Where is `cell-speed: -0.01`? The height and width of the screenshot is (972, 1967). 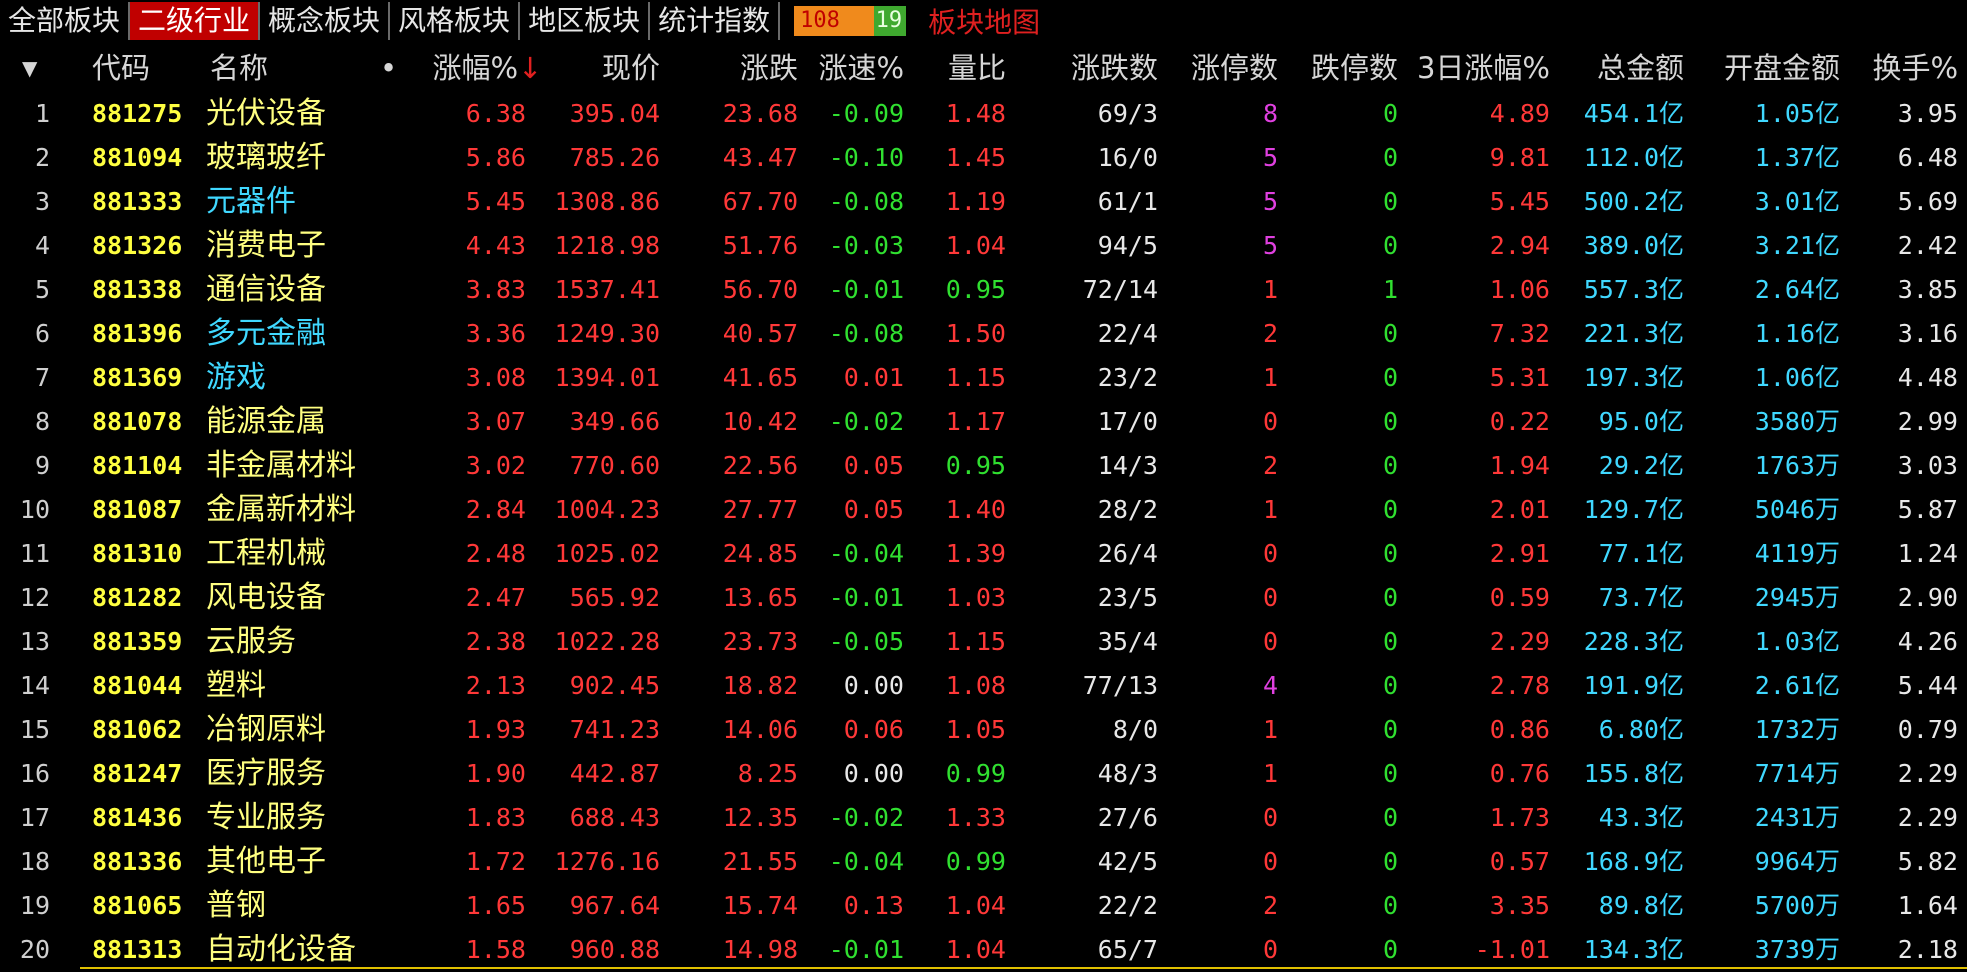 cell-speed: -0.01 is located at coordinates (866, 289).